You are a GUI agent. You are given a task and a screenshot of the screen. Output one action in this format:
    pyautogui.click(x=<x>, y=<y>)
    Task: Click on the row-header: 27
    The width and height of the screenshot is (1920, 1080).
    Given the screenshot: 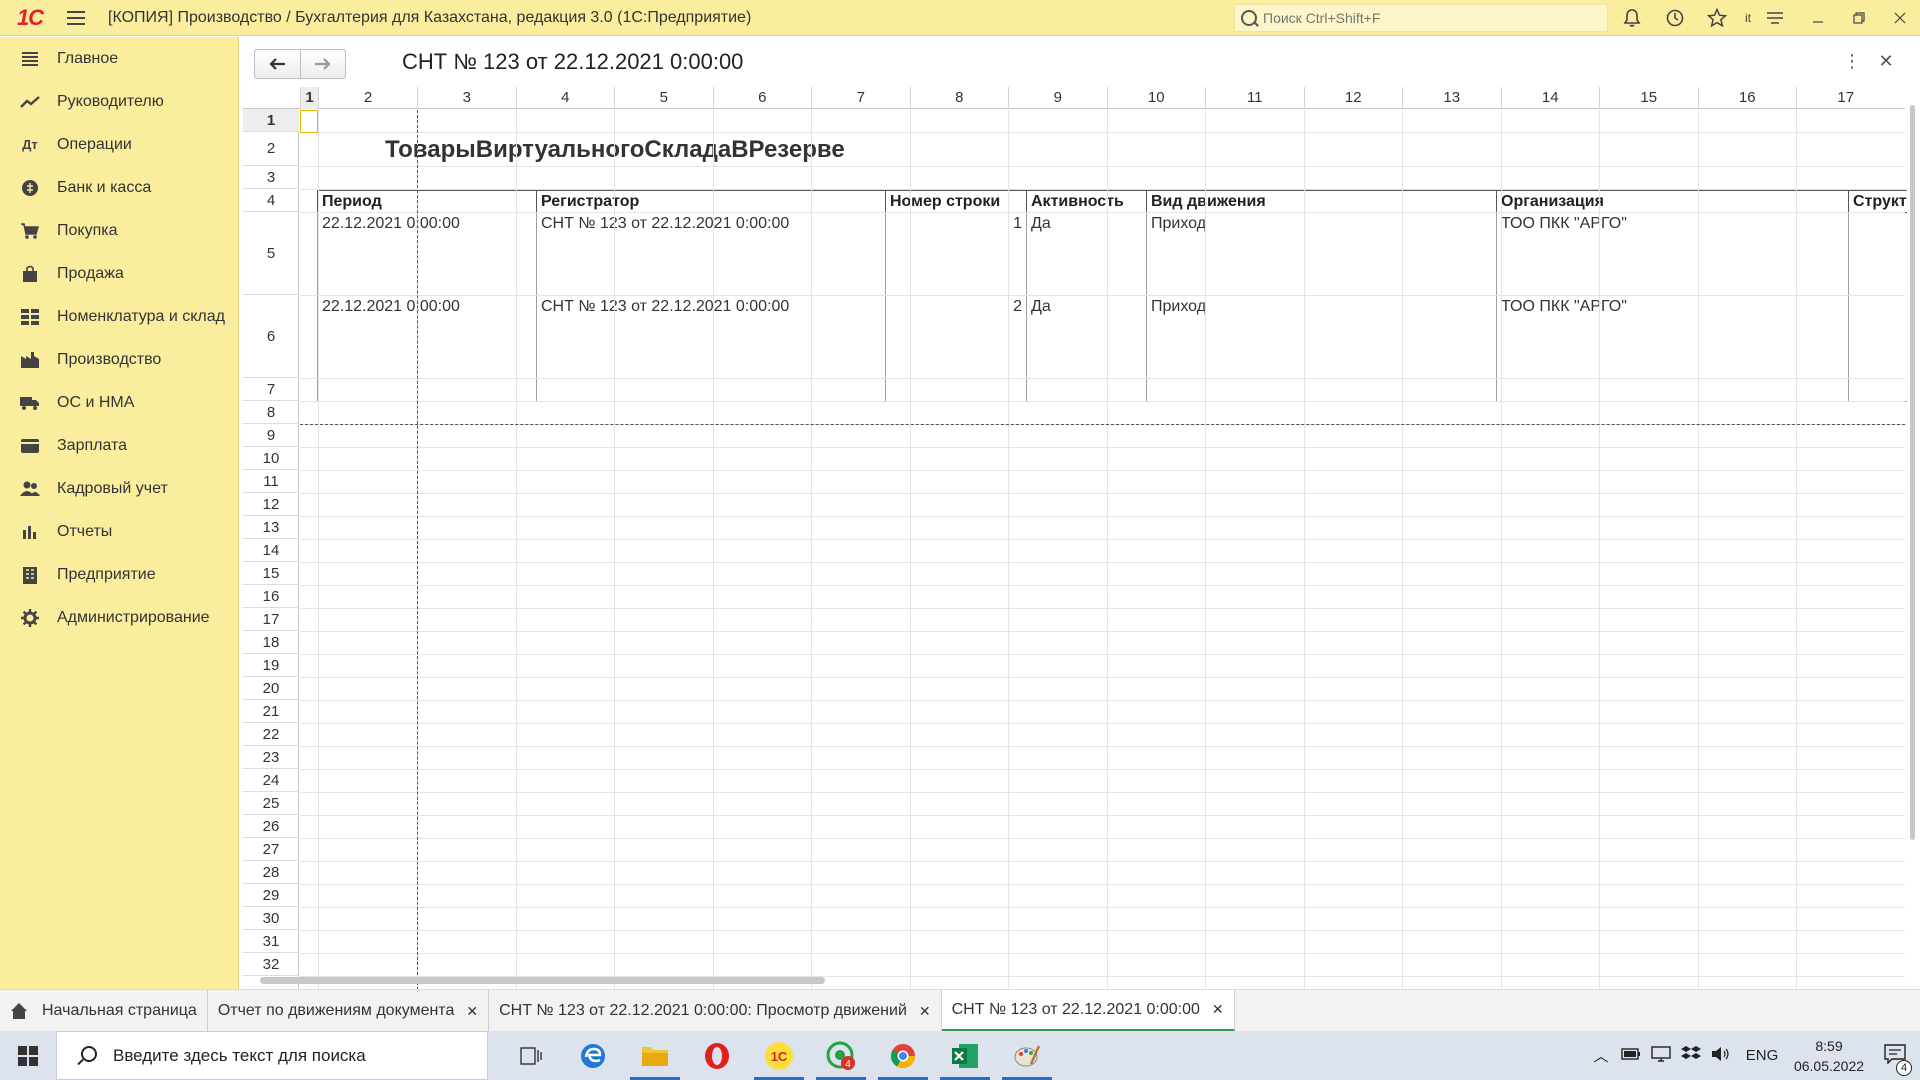 What is the action you would take?
    pyautogui.click(x=271, y=849)
    